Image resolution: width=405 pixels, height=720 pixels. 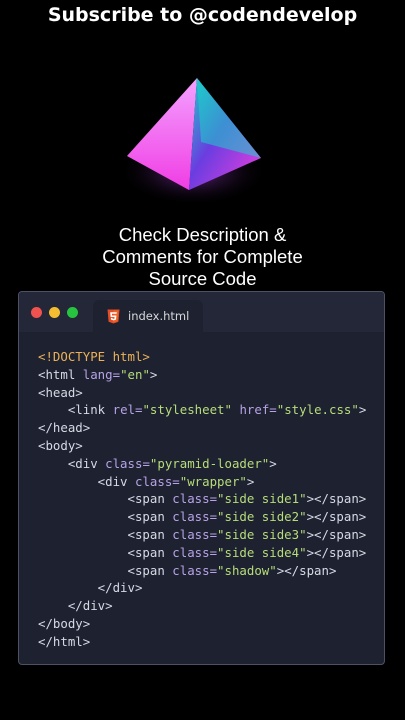 What do you see at coordinates (202, 642) in the screenshot?
I see `code-line: </html>` at bounding box center [202, 642].